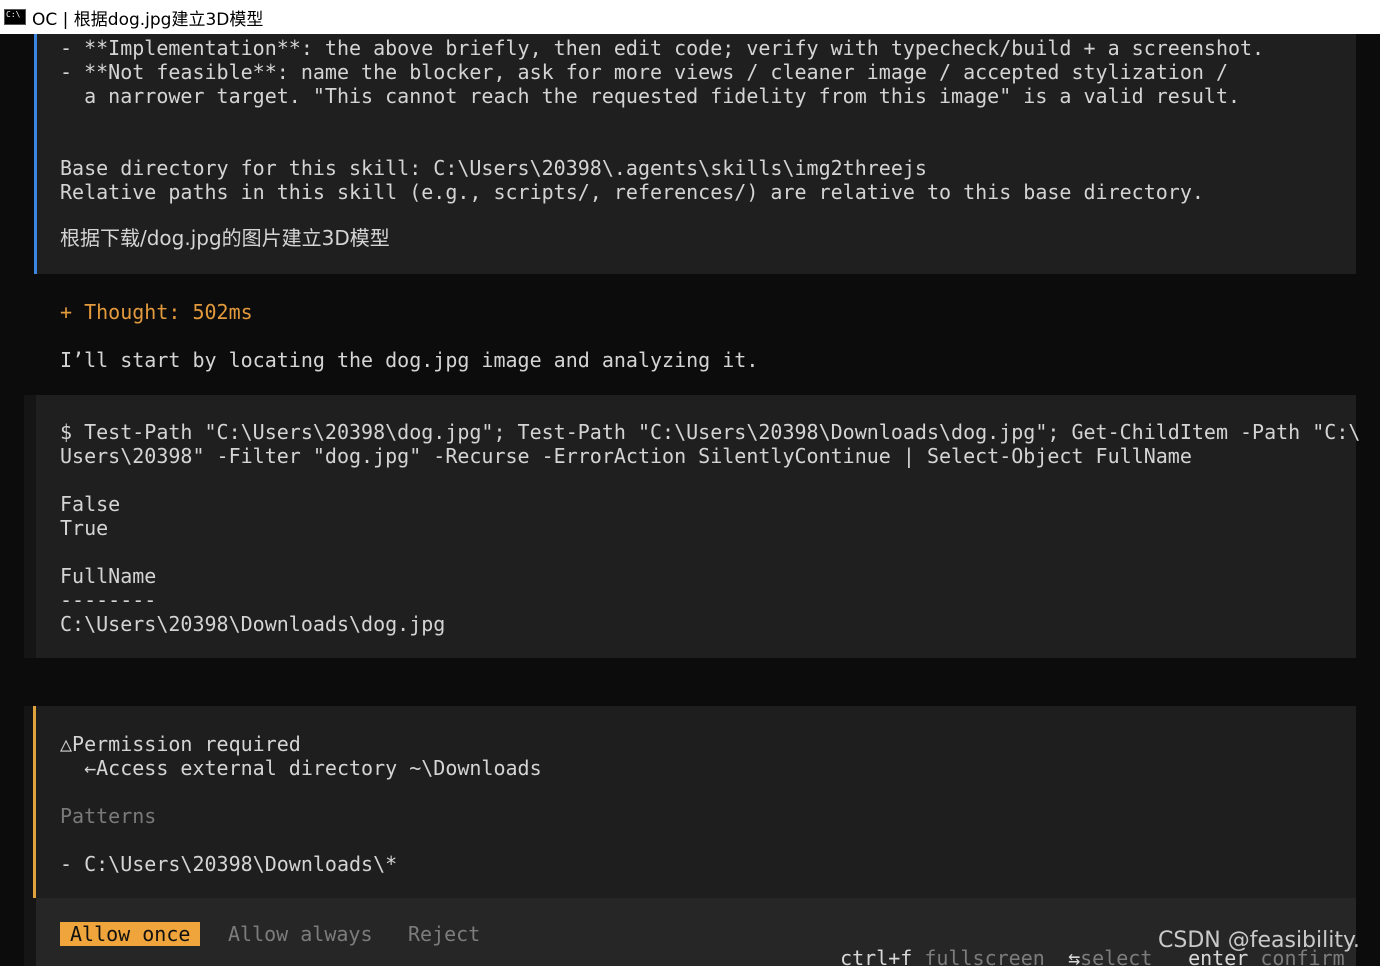 The width and height of the screenshot is (1380, 966). I want to click on reject-button: Reject, so click(444, 934).